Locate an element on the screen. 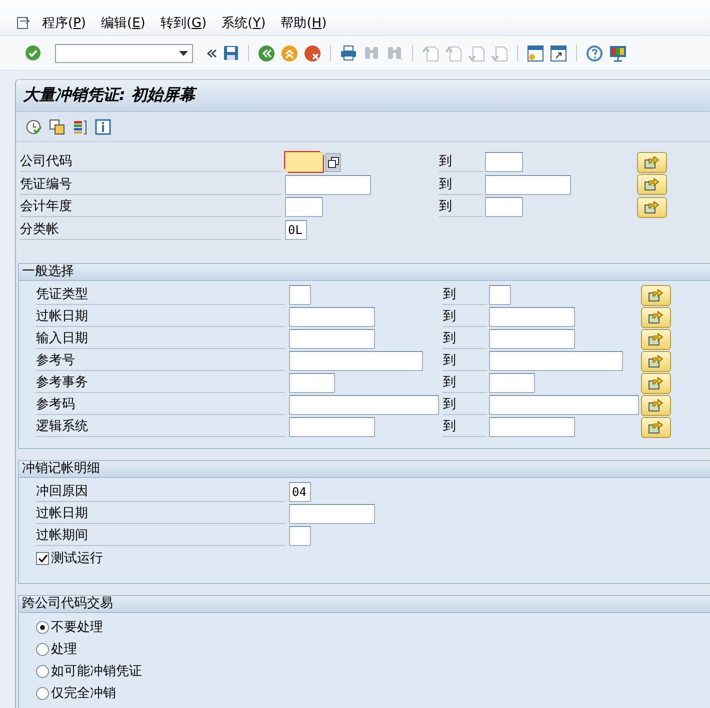 The image size is (710, 708). first-page-icon is located at coordinates (430, 53).